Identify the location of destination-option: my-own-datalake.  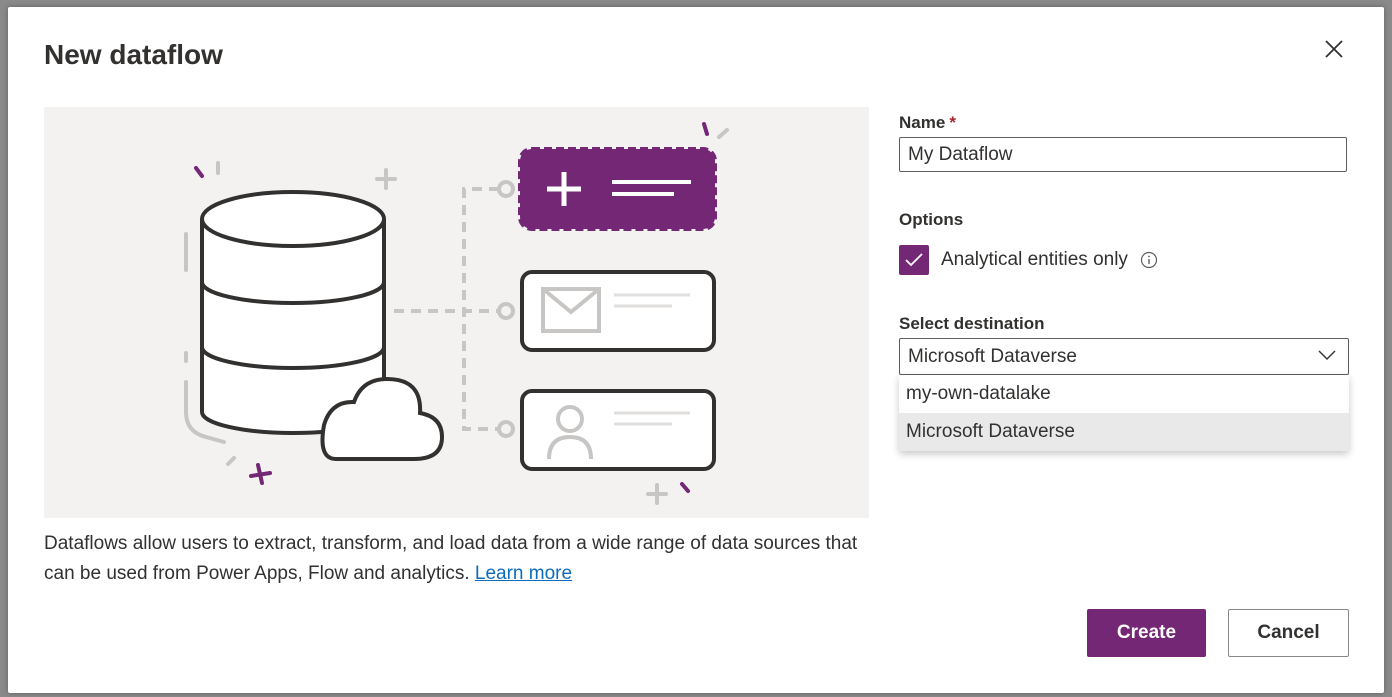
(1124, 394).